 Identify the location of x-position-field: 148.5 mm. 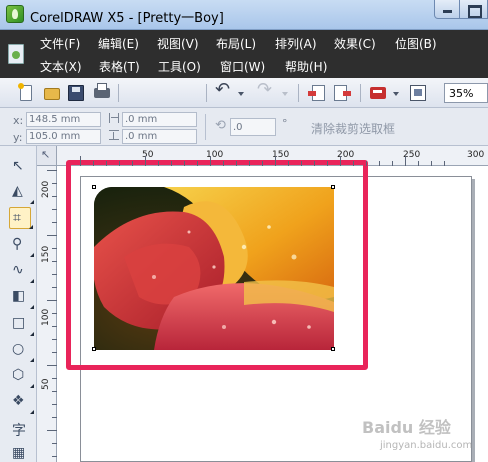
(63, 119).